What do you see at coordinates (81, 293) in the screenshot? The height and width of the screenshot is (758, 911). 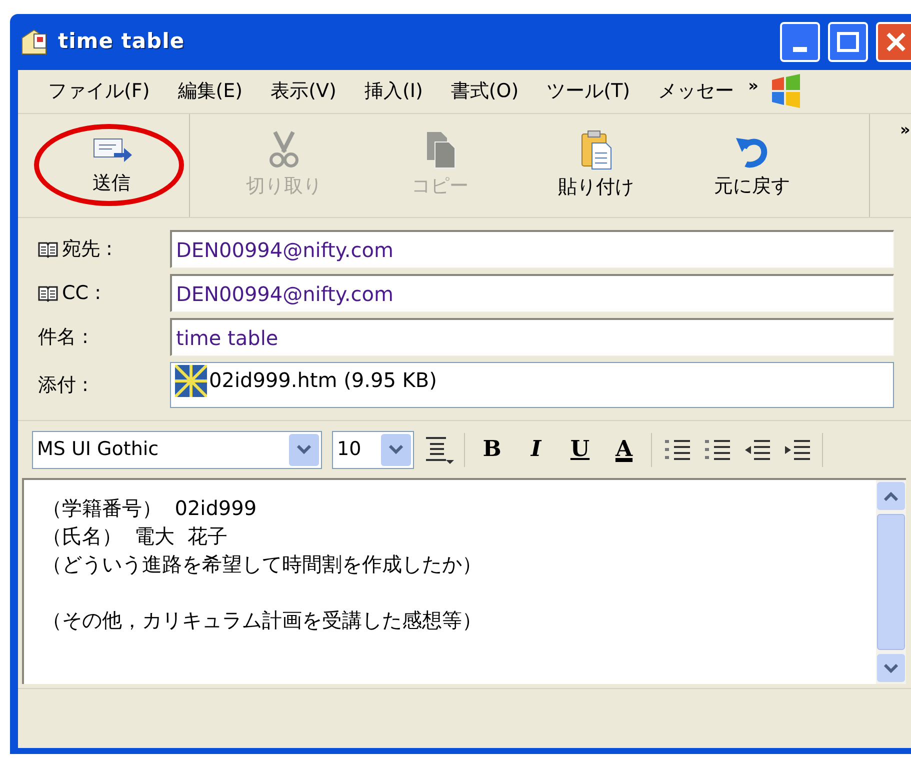 I see `field-label: CC :` at bounding box center [81, 293].